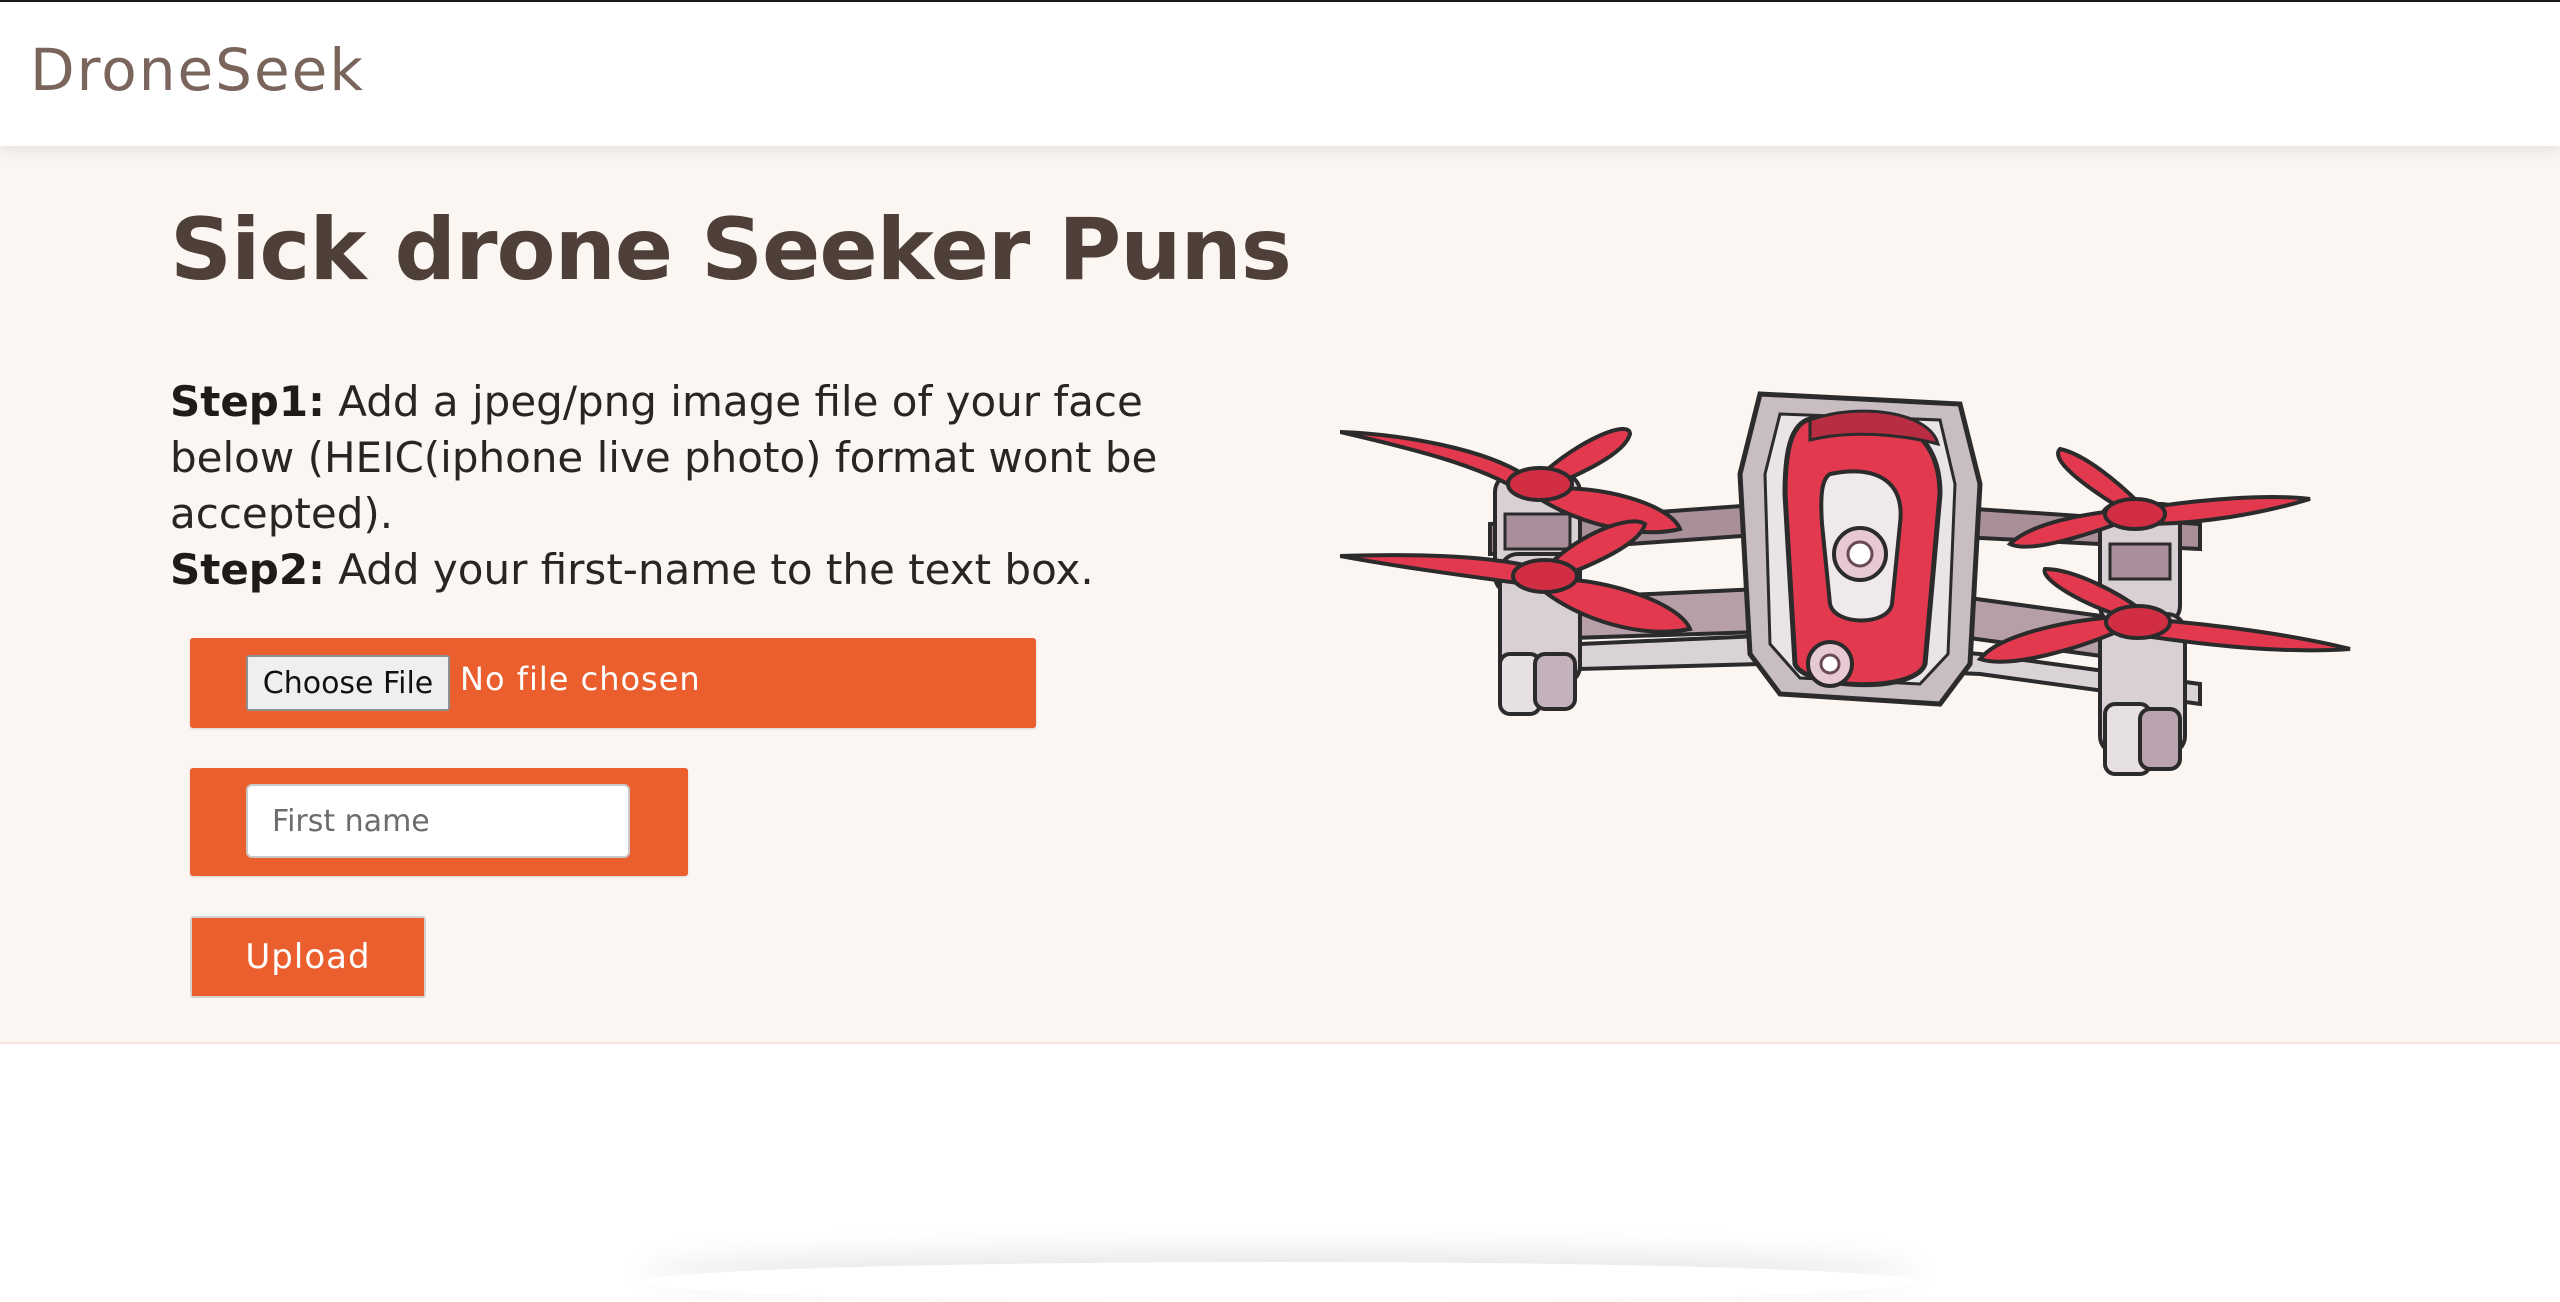  I want to click on navbar: DroneSeek, so click(1280, 74).